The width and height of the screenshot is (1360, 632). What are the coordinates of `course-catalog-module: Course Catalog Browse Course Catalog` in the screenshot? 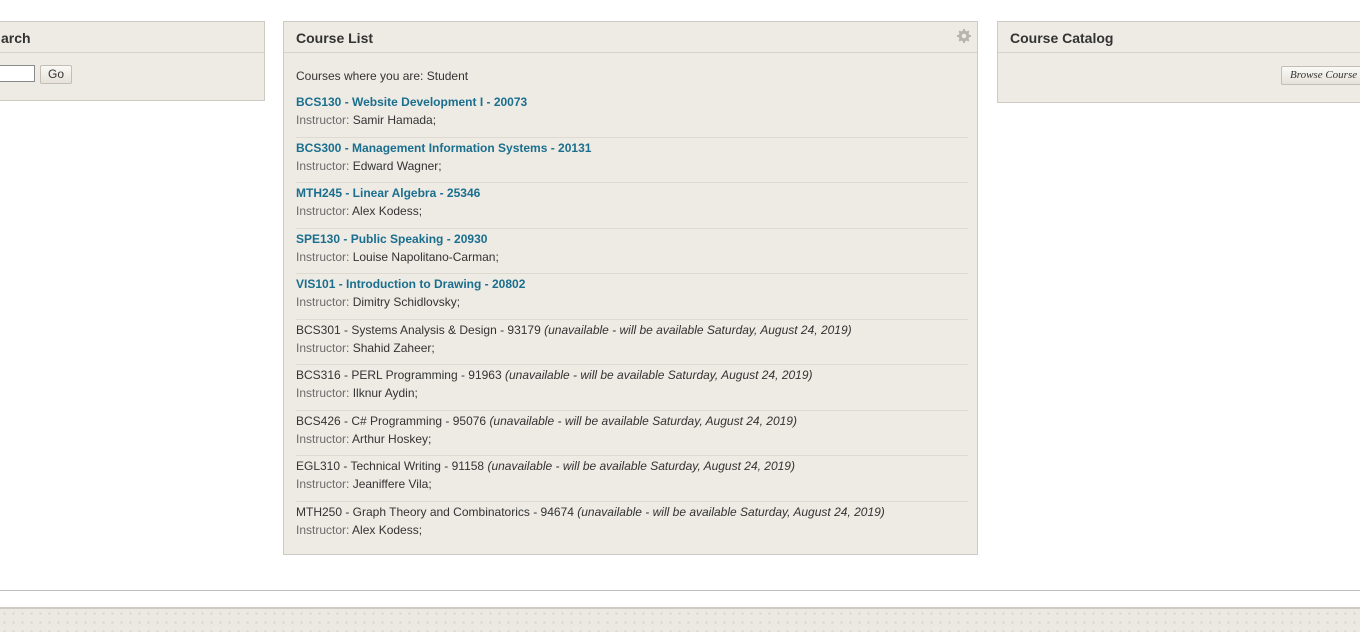 It's located at (1178, 62).